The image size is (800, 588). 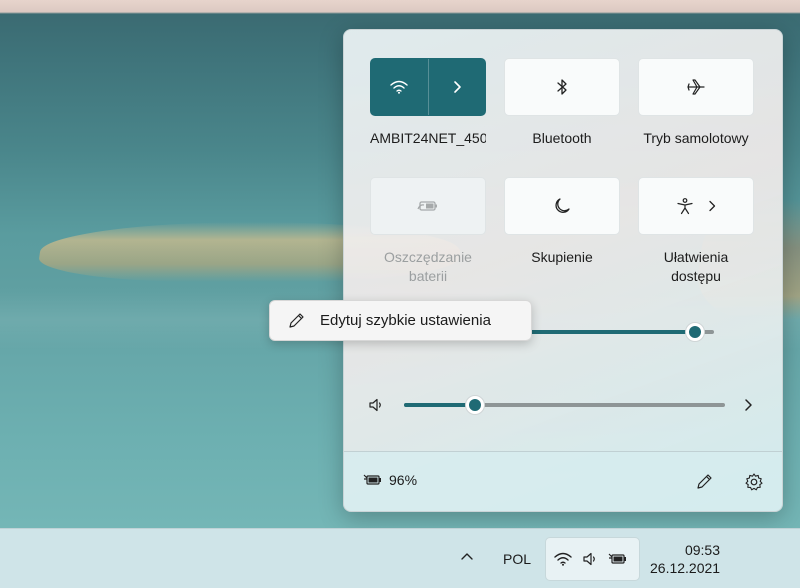 I want to click on audio-output-button, so click(x=748, y=405).